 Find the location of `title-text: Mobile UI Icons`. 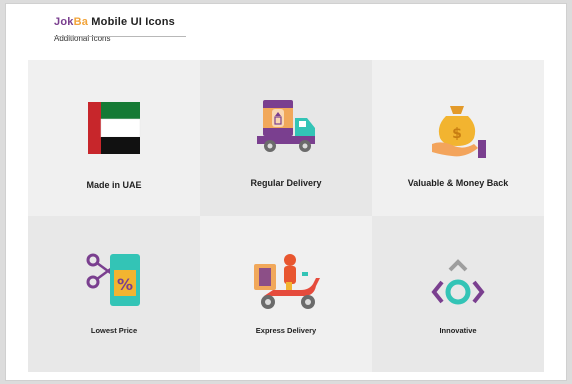

title-text: Mobile UI Icons is located at coordinates (131, 22).